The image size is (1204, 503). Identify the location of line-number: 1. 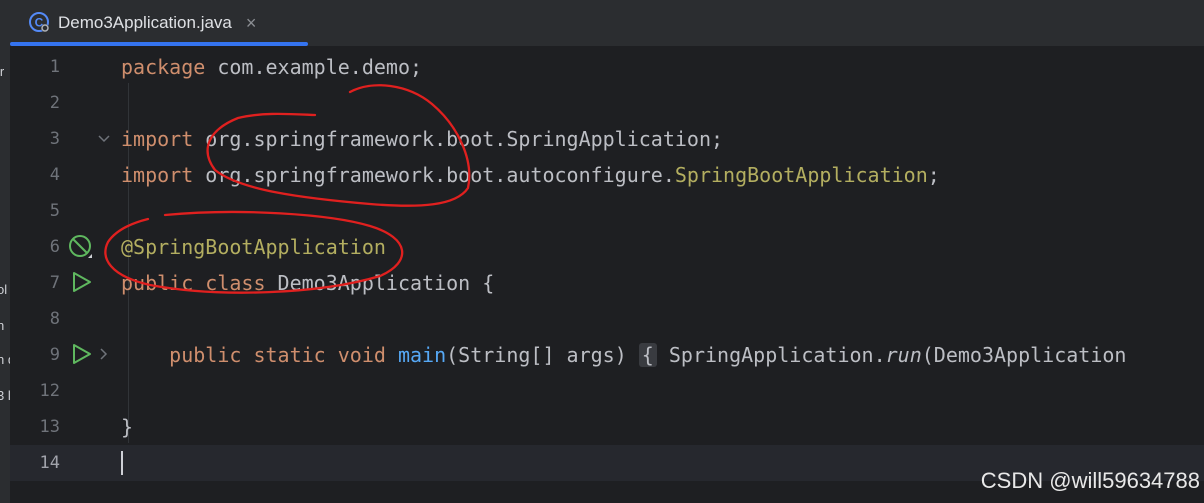
(54, 67).